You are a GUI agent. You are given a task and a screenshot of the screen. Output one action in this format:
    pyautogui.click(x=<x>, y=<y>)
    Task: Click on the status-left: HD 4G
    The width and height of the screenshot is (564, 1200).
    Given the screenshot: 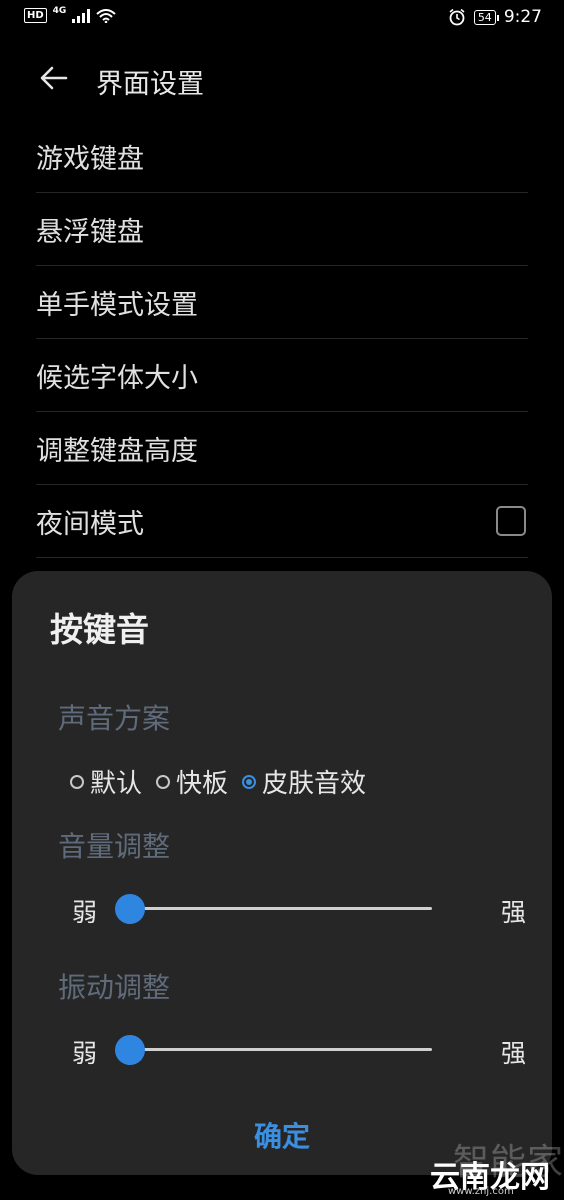 What is the action you would take?
    pyautogui.click(x=70, y=14)
    